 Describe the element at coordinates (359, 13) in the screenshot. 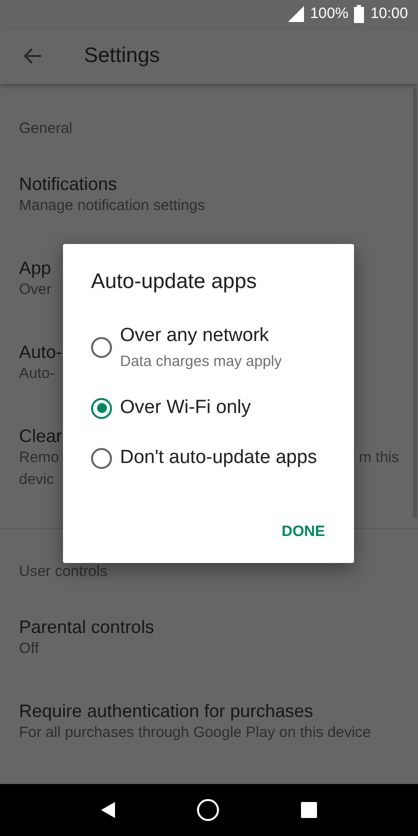

I see `battery-icon` at that location.